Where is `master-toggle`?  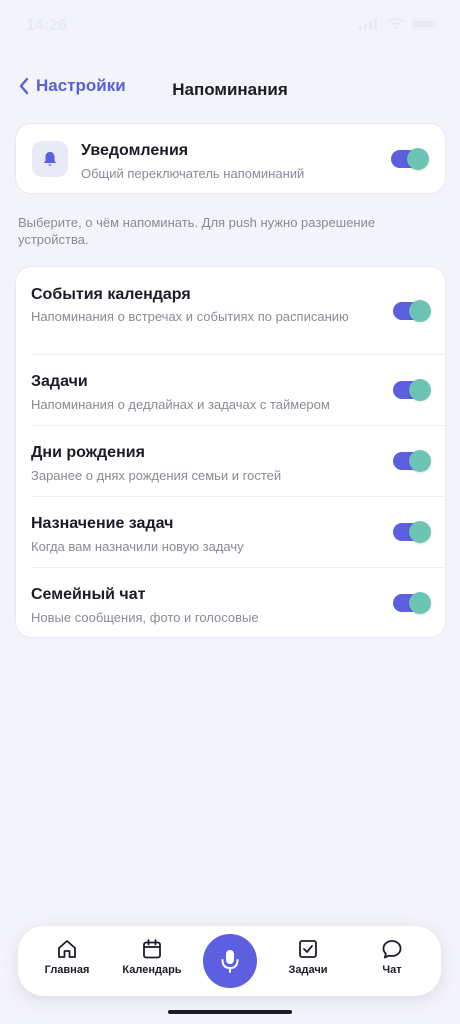
master-toggle is located at coordinates (410, 159).